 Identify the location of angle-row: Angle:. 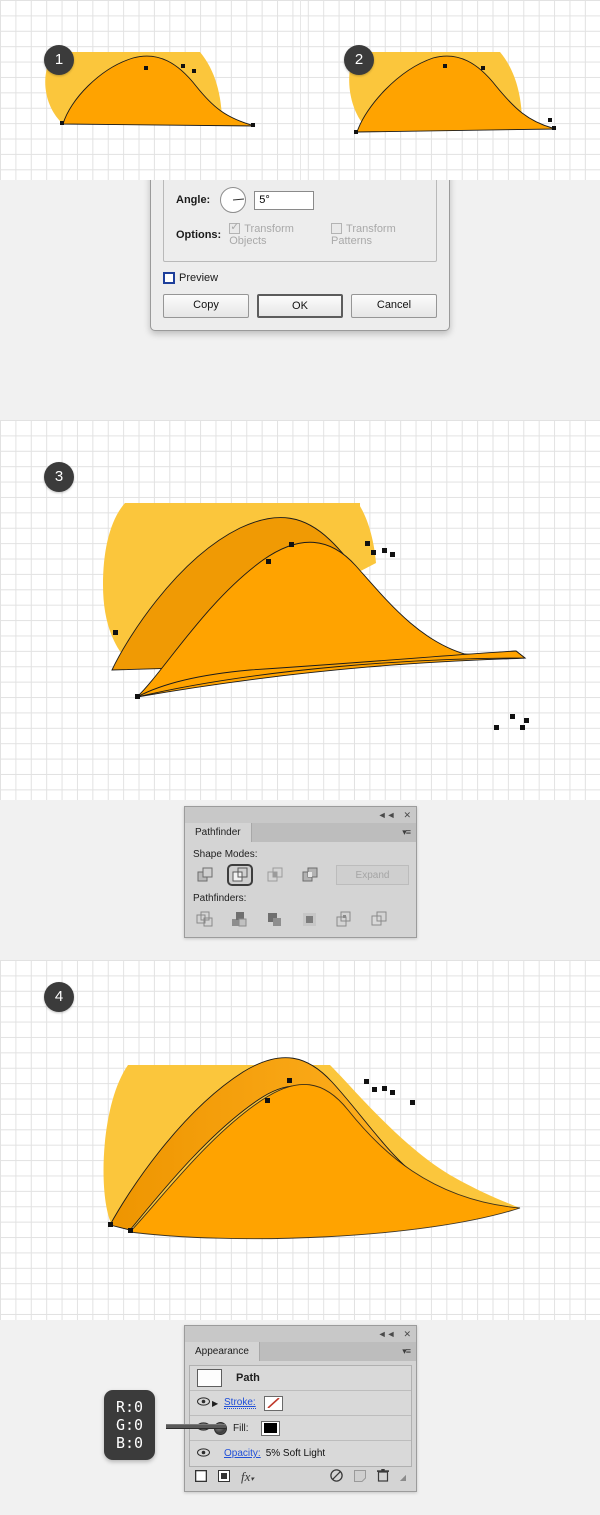
(300, 200).